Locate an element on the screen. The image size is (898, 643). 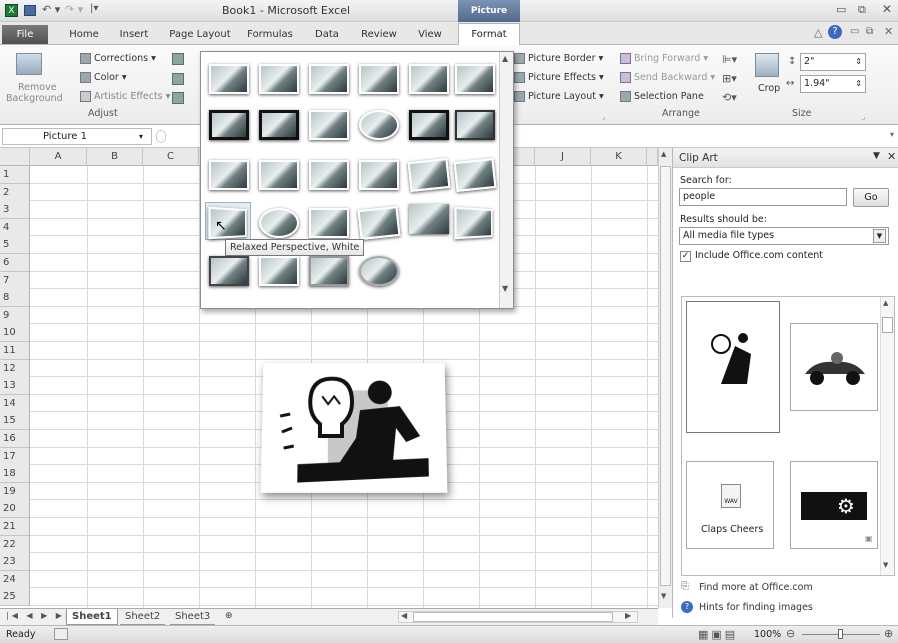
row-header: 19 is located at coordinates (15, 491).